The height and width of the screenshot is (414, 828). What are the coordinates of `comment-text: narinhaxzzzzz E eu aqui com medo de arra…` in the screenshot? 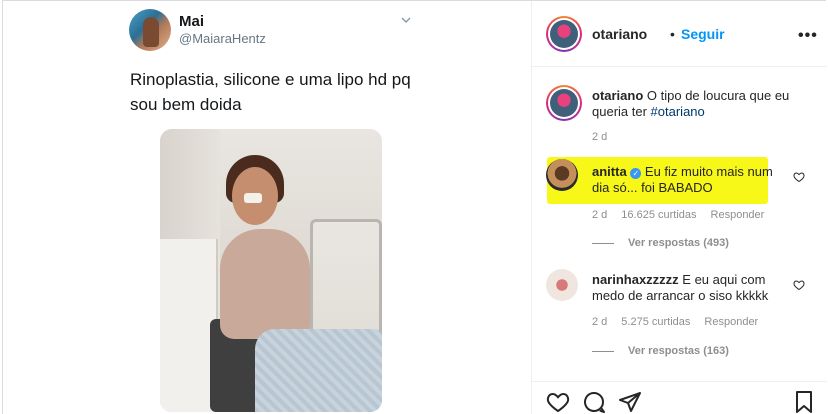 It's located at (692, 288).